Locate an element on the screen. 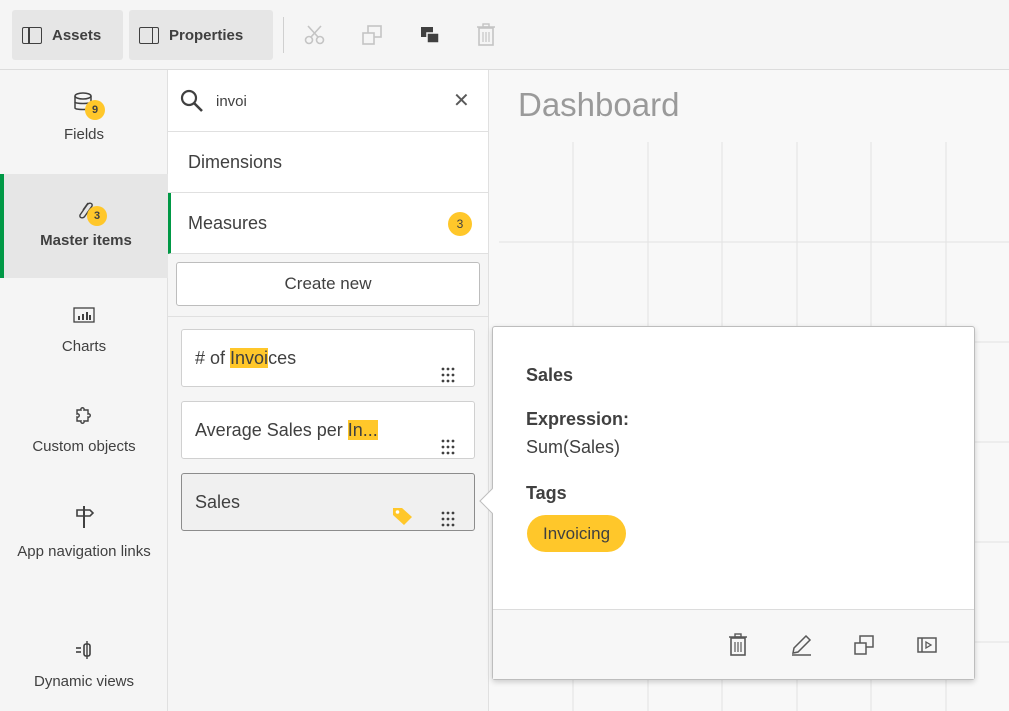 This screenshot has width=1009, height=711. nav-label-master-items: Master items is located at coordinates (86, 240).